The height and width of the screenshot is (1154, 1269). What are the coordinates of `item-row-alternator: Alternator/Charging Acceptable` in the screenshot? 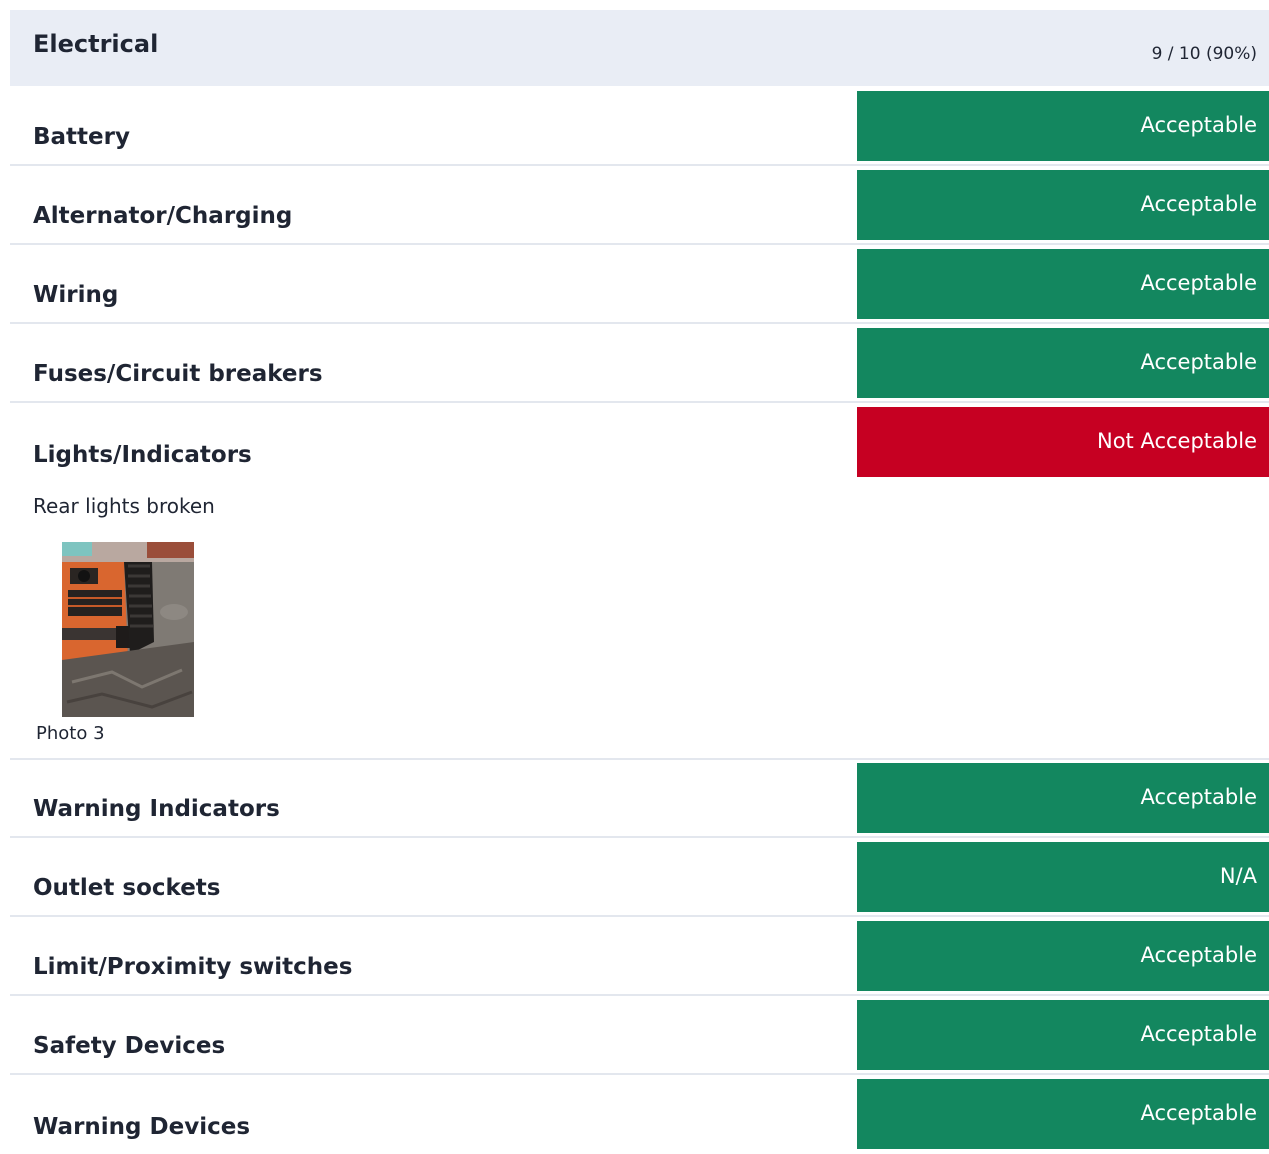 It's located at (639, 206).